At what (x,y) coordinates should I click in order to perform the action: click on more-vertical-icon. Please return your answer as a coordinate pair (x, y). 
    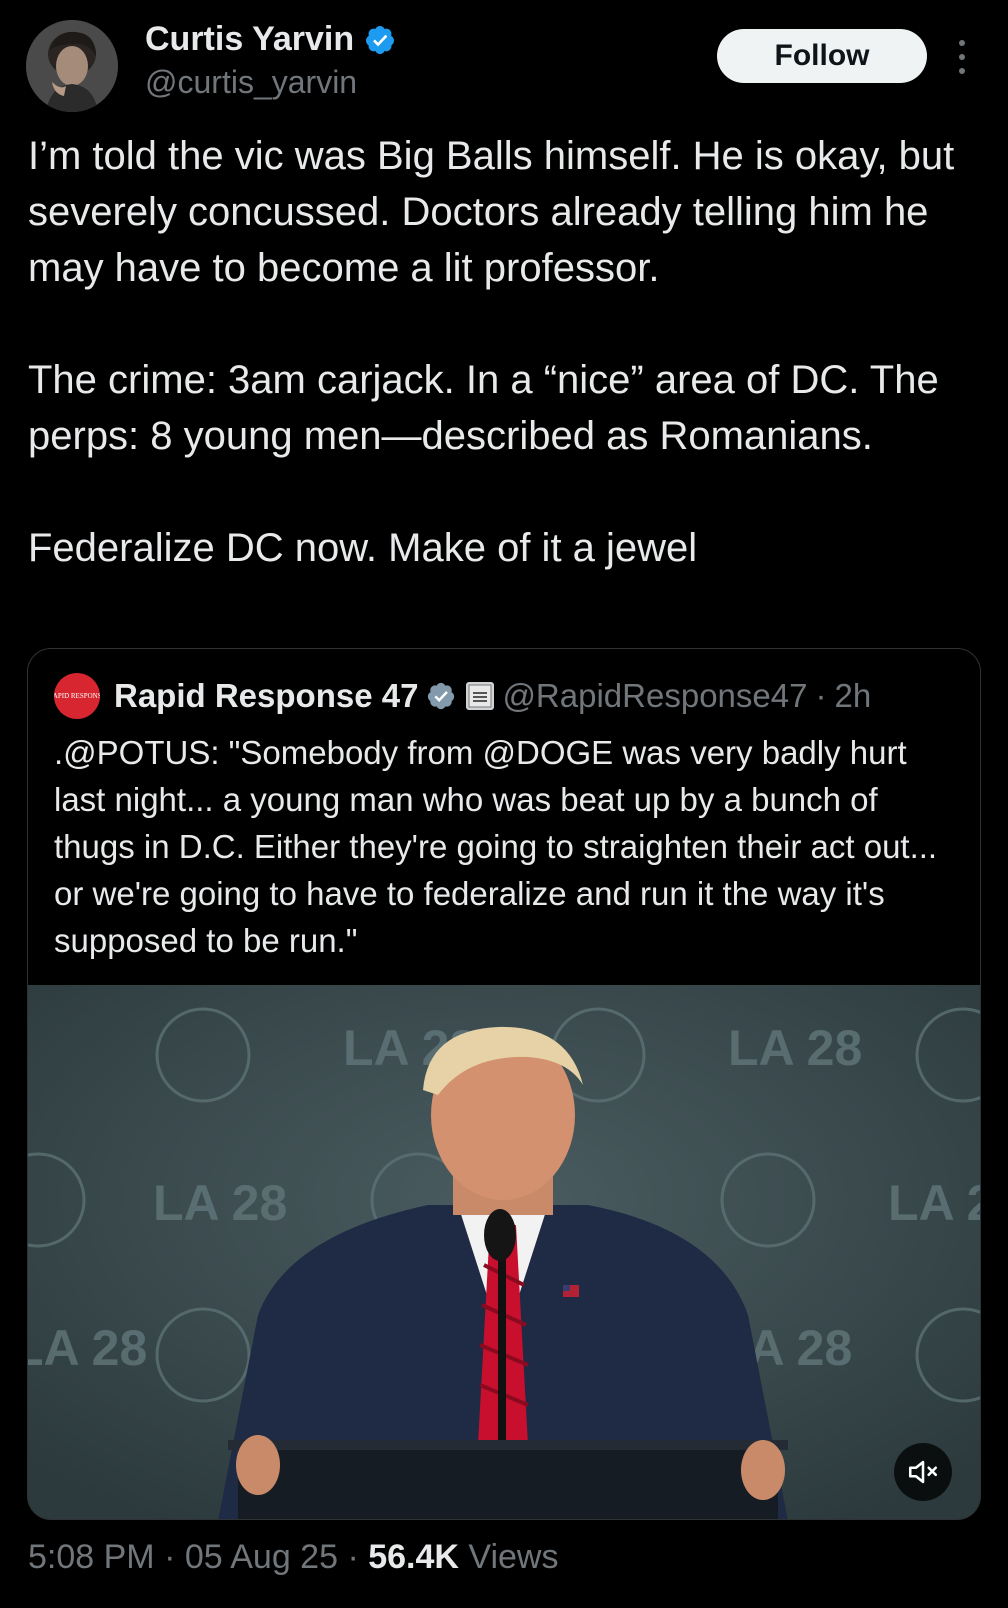
    Looking at the image, I should click on (962, 57).